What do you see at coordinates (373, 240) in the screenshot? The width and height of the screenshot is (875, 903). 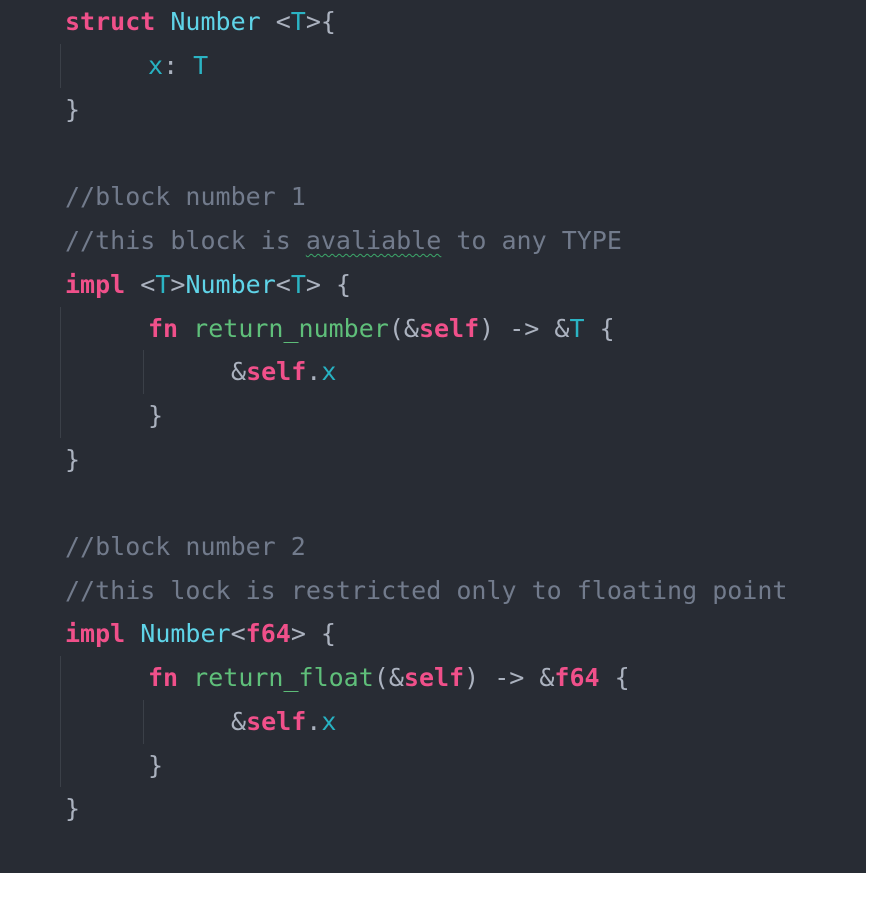 I see `spelling-warning-word: avaliable` at bounding box center [373, 240].